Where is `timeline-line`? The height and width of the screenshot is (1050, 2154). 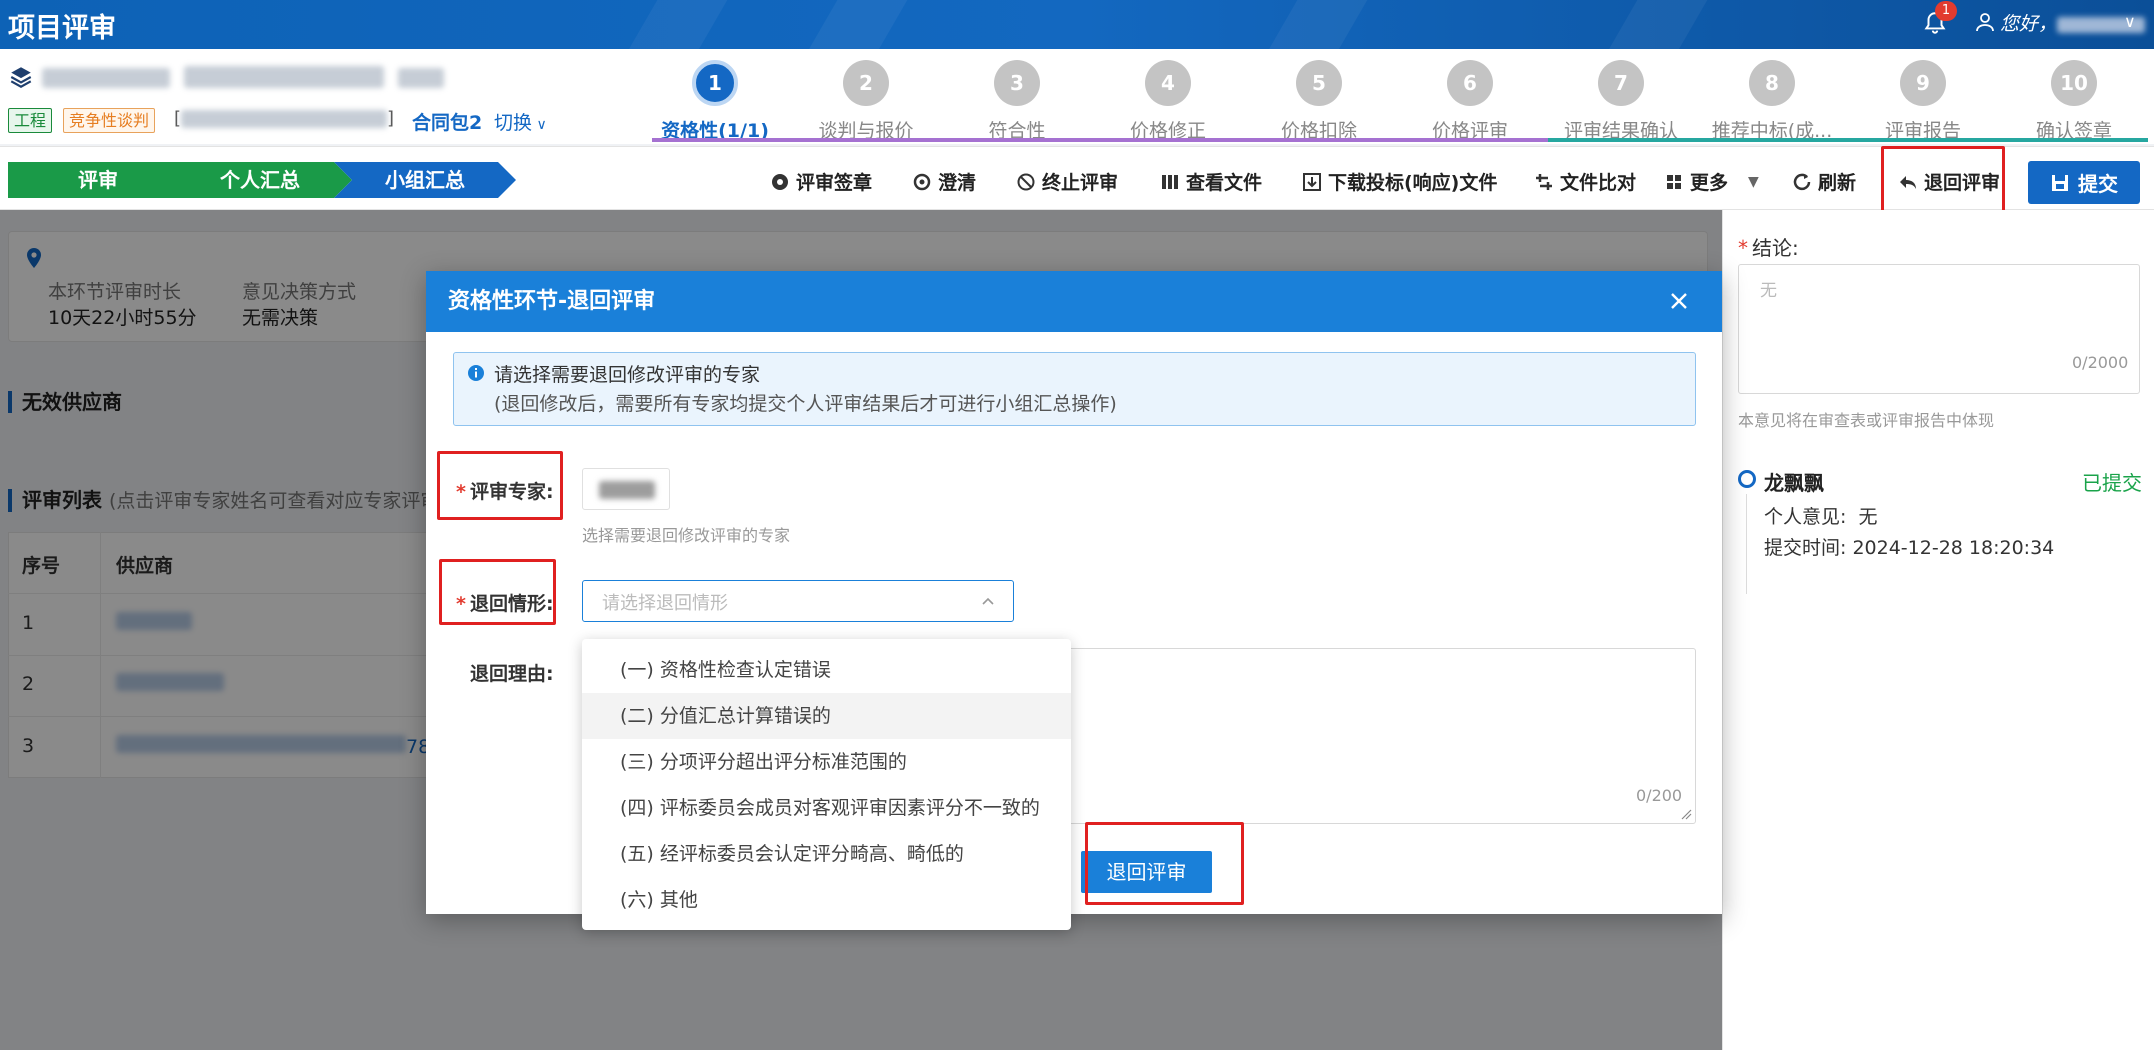 timeline-line is located at coordinates (1746, 544).